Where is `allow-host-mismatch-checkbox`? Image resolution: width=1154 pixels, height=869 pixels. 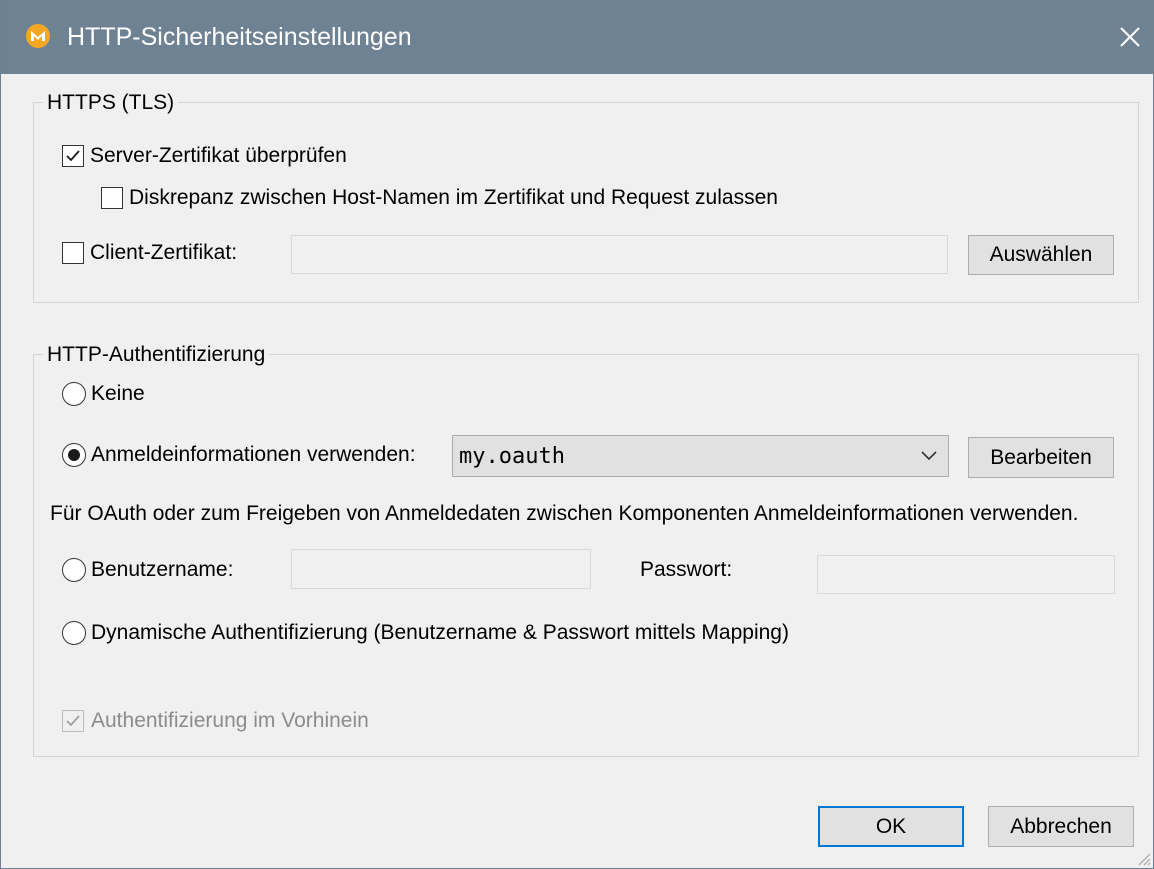
allow-host-mismatch-checkbox is located at coordinates (112, 198).